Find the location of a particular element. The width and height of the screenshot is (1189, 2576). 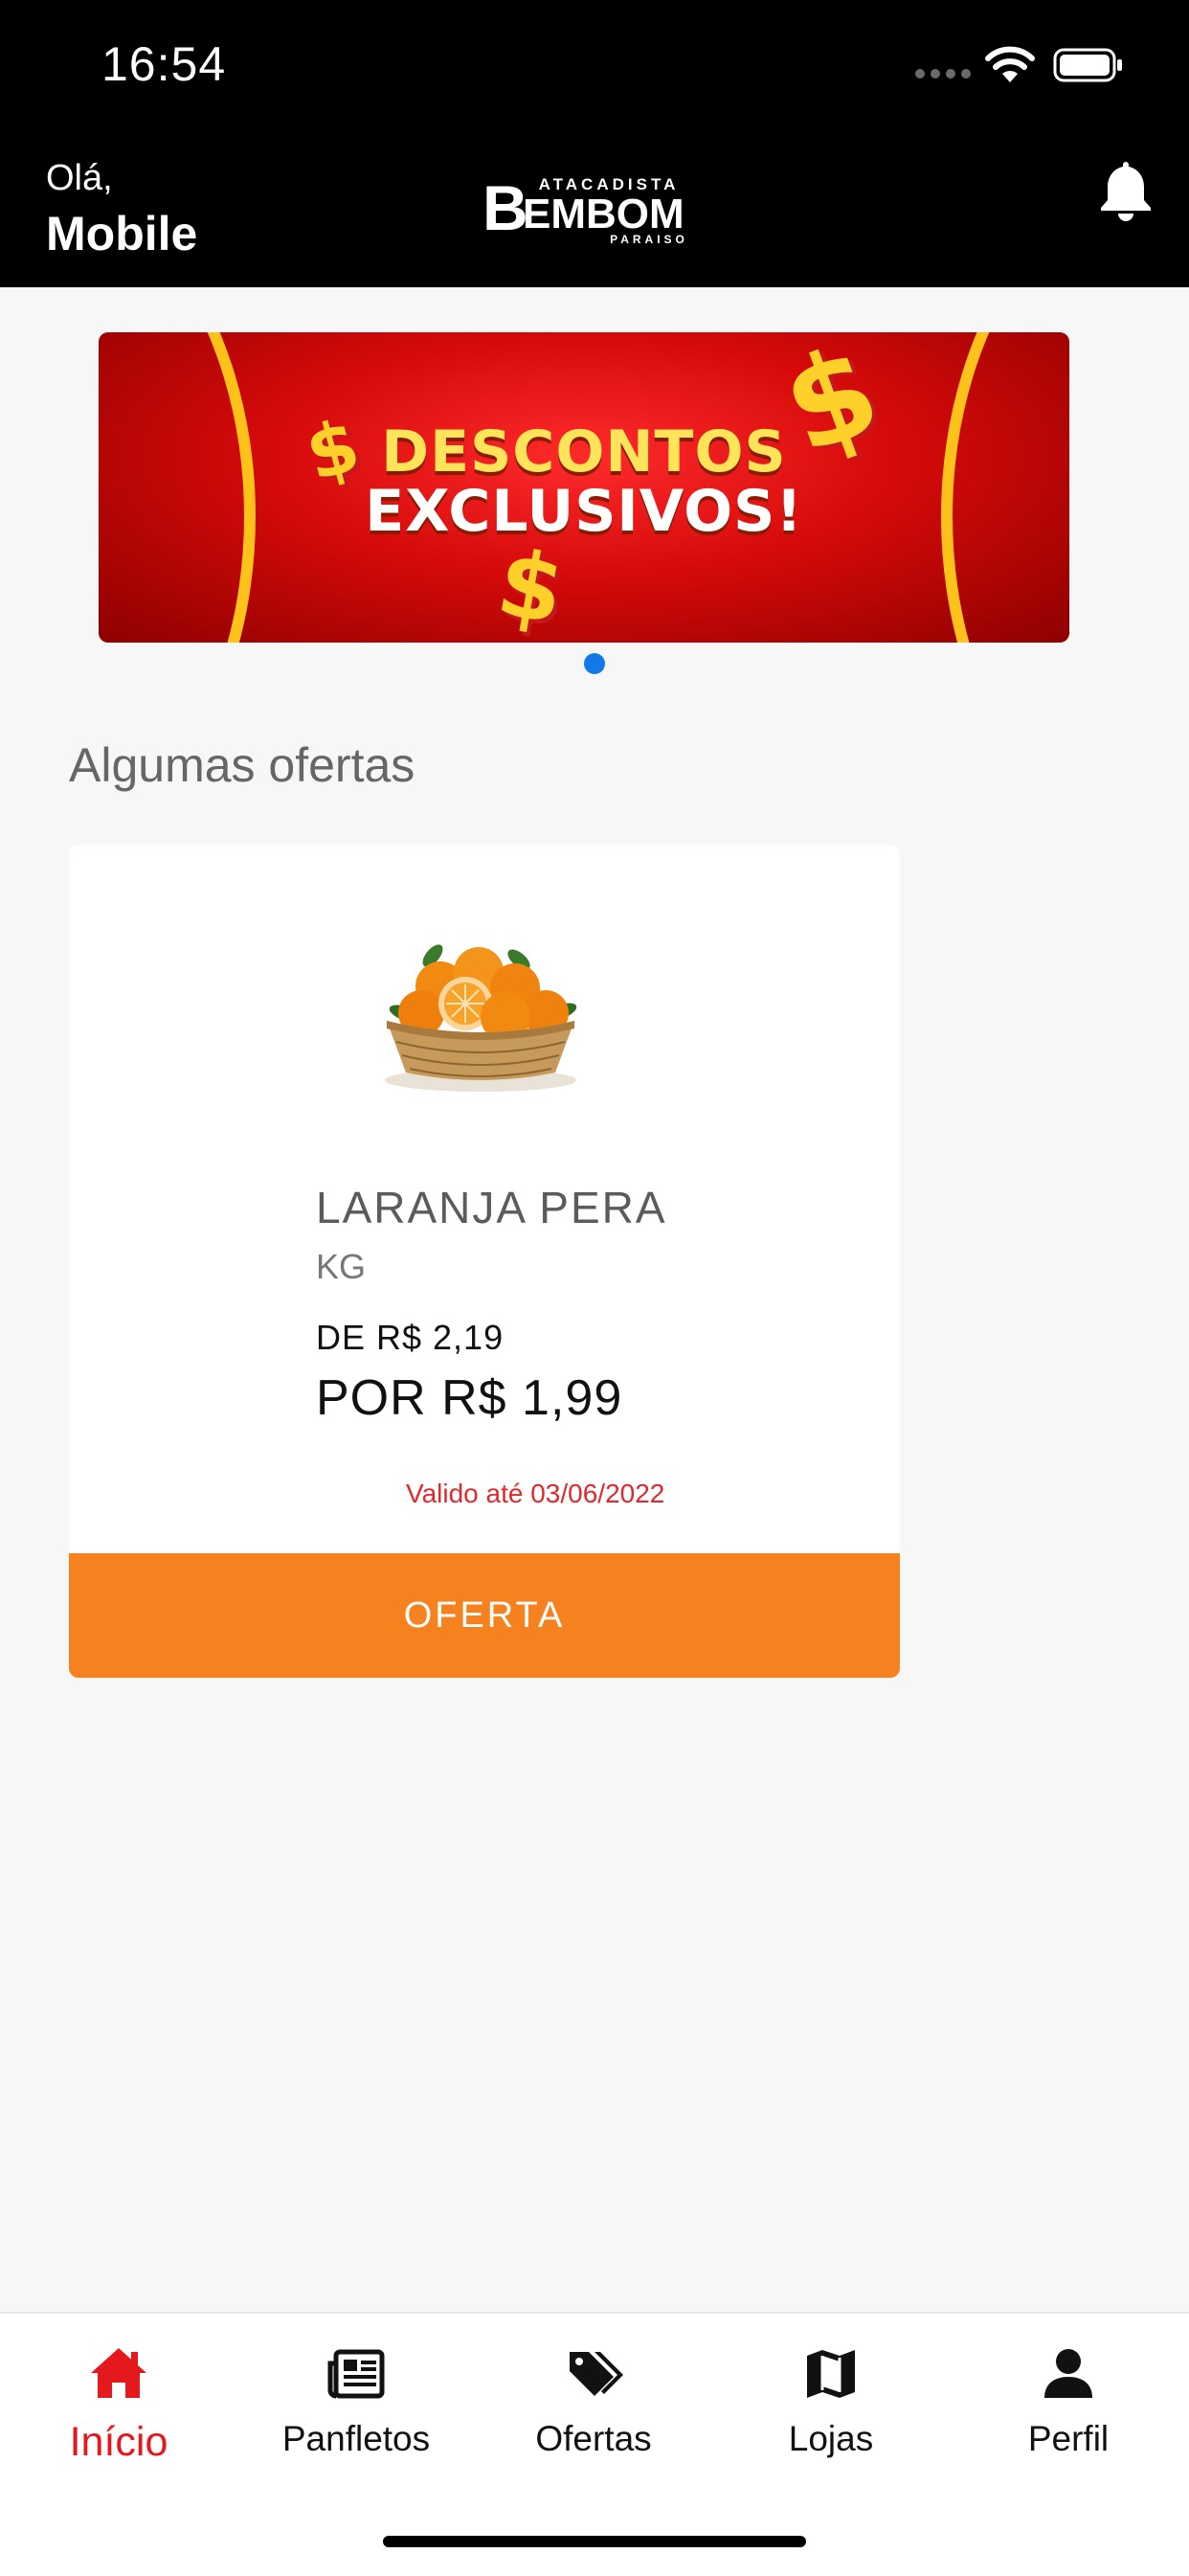

wifi-icon is located at coordinates (1010, 64).